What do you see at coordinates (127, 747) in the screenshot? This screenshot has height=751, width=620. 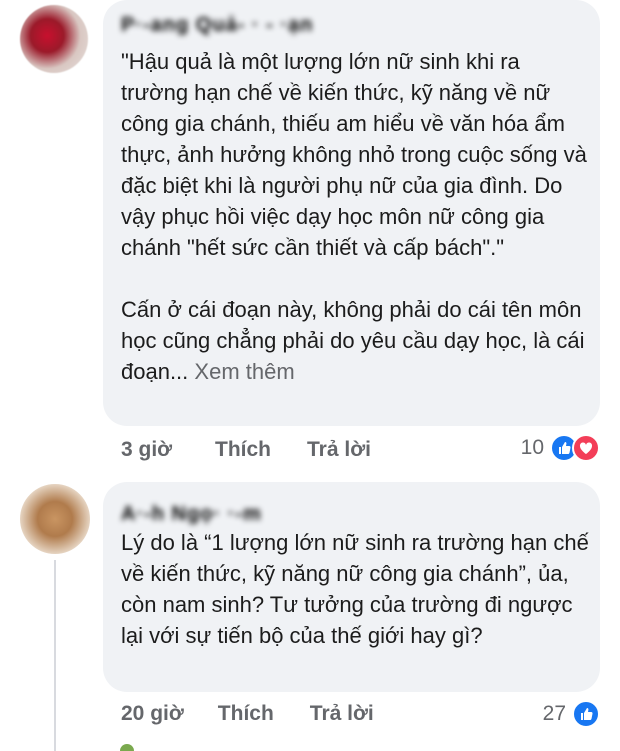 I see `next-avatar-peek` at bounding box center [127, 747].